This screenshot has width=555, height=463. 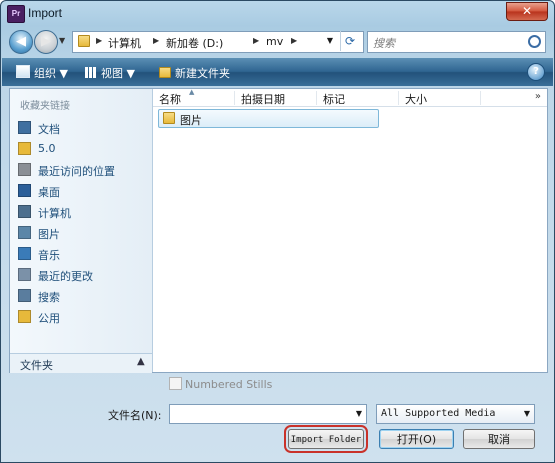 What do you see at coordinates (384, 43) in the screenshot?
I see `search-placeholder: 搜索` at bounding box center [384, 43].